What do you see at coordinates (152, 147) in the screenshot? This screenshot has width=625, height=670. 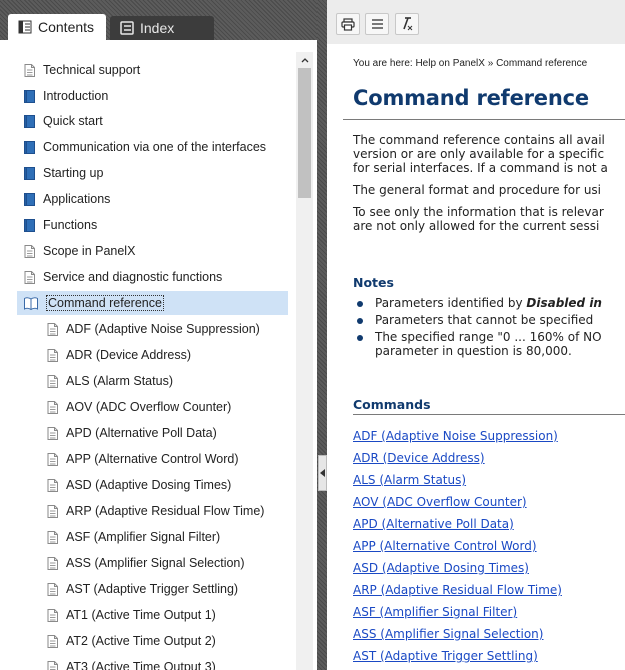 I see `toc-item: Communication via one of the interfaces` at bounding box center [152, 147].